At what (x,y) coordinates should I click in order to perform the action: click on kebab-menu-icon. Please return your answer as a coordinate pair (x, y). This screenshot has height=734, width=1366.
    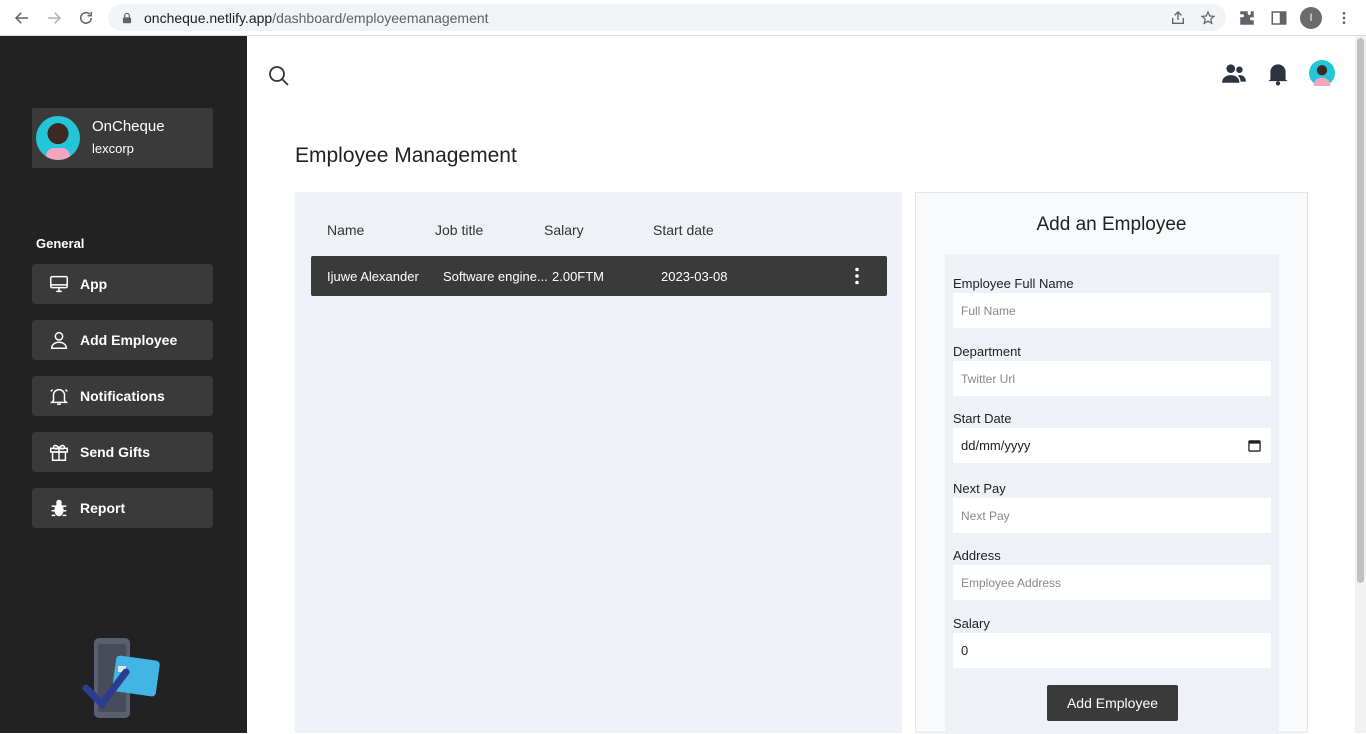
    Looking at the image, I should click on (1344, 17).